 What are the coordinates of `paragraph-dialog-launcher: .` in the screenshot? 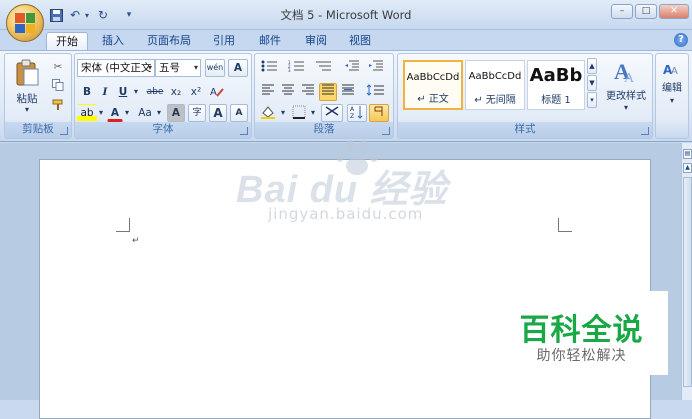 It's located at (386, 131).